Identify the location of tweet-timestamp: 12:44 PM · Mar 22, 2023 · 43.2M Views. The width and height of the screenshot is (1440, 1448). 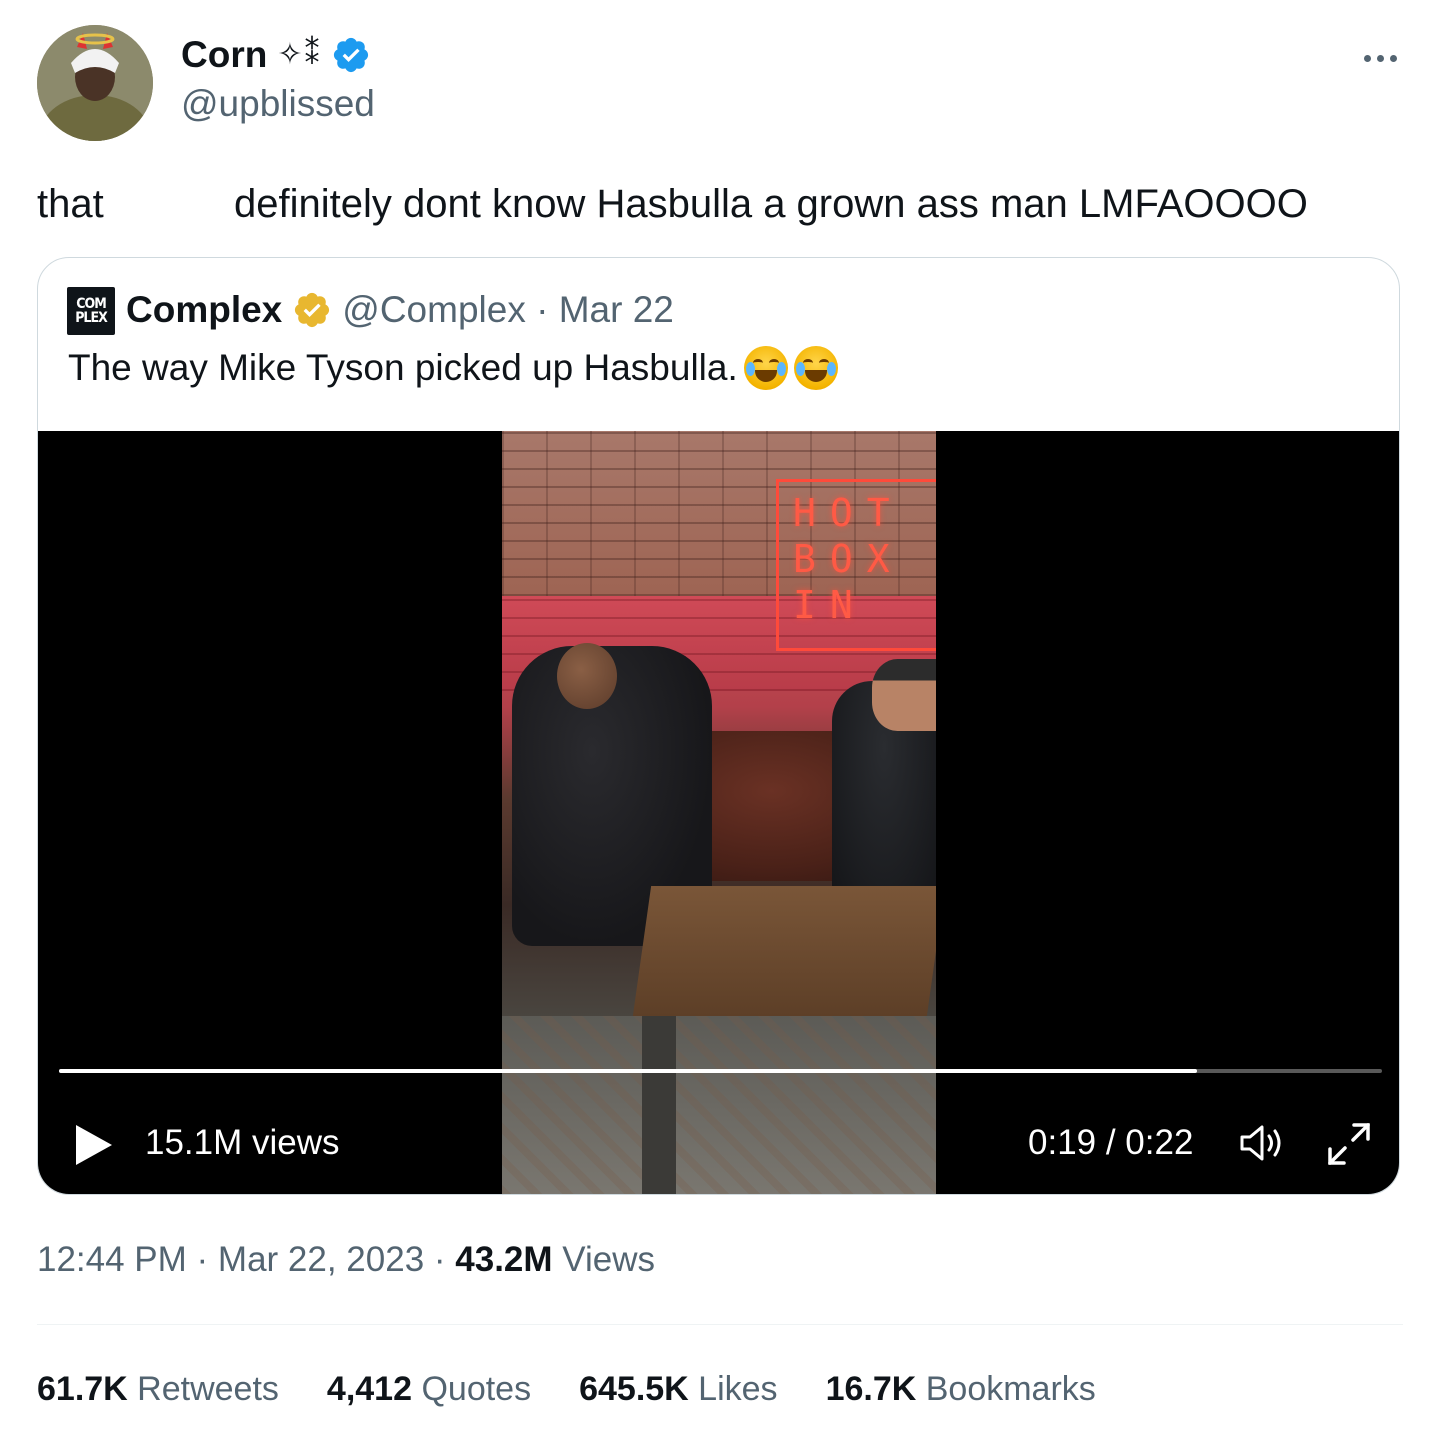
(346, 1260).